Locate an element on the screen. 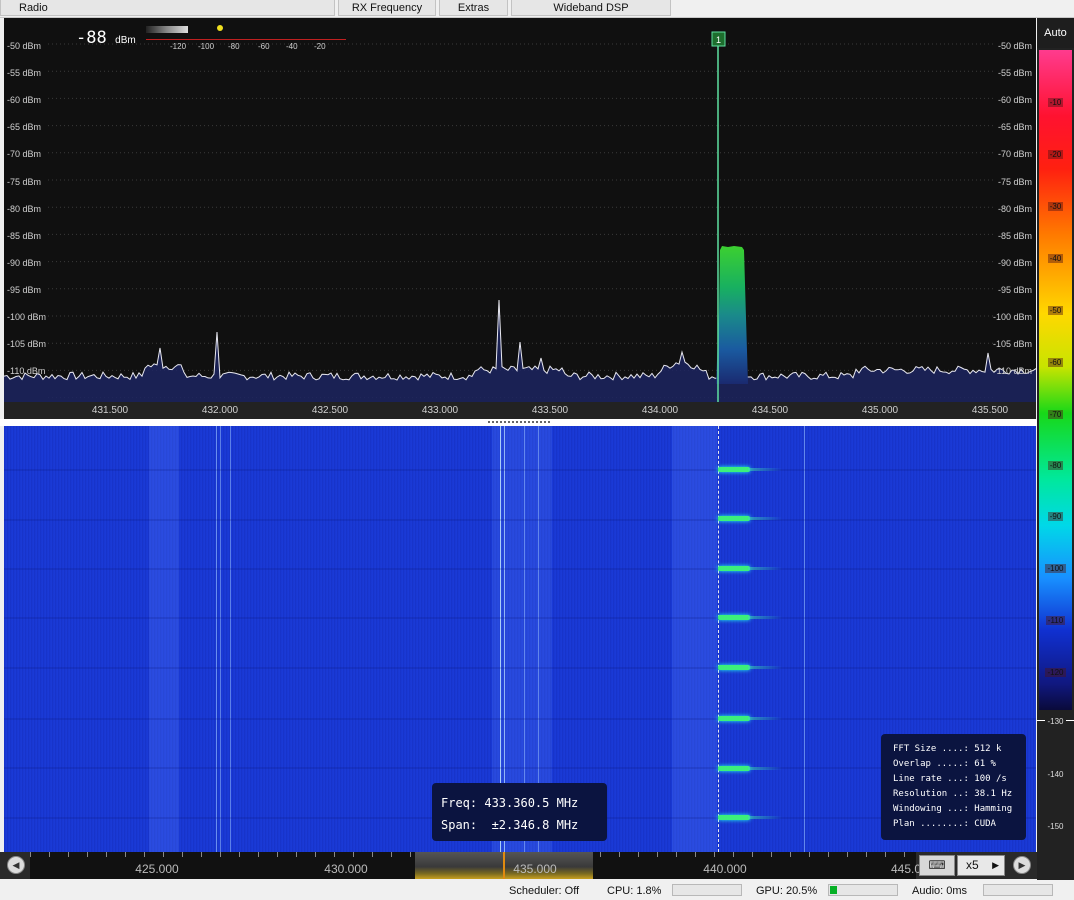 The image size is (1074, 900). scroll-freq-label: 425.000 is located at coordinates (157, 869).